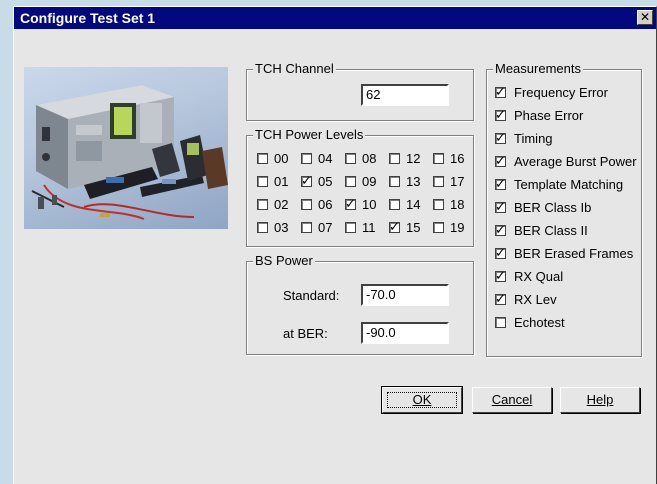 The height and width of the screenshot is (484, 657). Describe the element at coordinates (448, 227) in the screenshot. I see `power-level-checkbox: 19` at that location.